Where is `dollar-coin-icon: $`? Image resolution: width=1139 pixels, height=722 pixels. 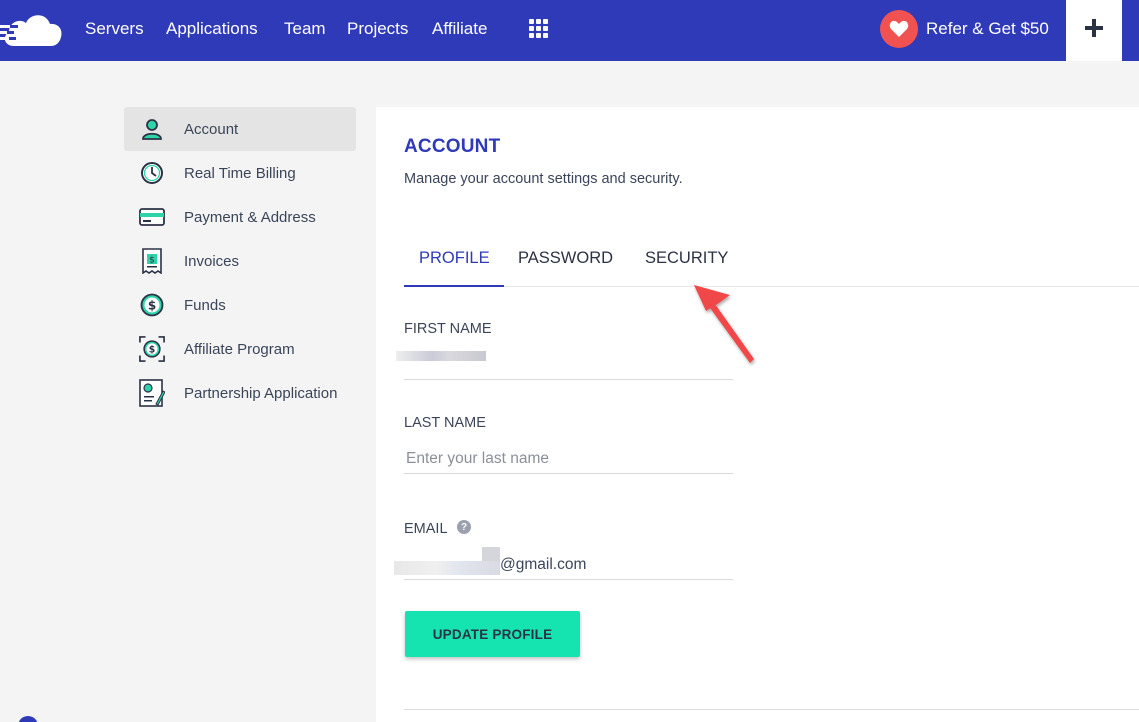
dollar-coin-icon: $ is located at coordinates (152, 305).